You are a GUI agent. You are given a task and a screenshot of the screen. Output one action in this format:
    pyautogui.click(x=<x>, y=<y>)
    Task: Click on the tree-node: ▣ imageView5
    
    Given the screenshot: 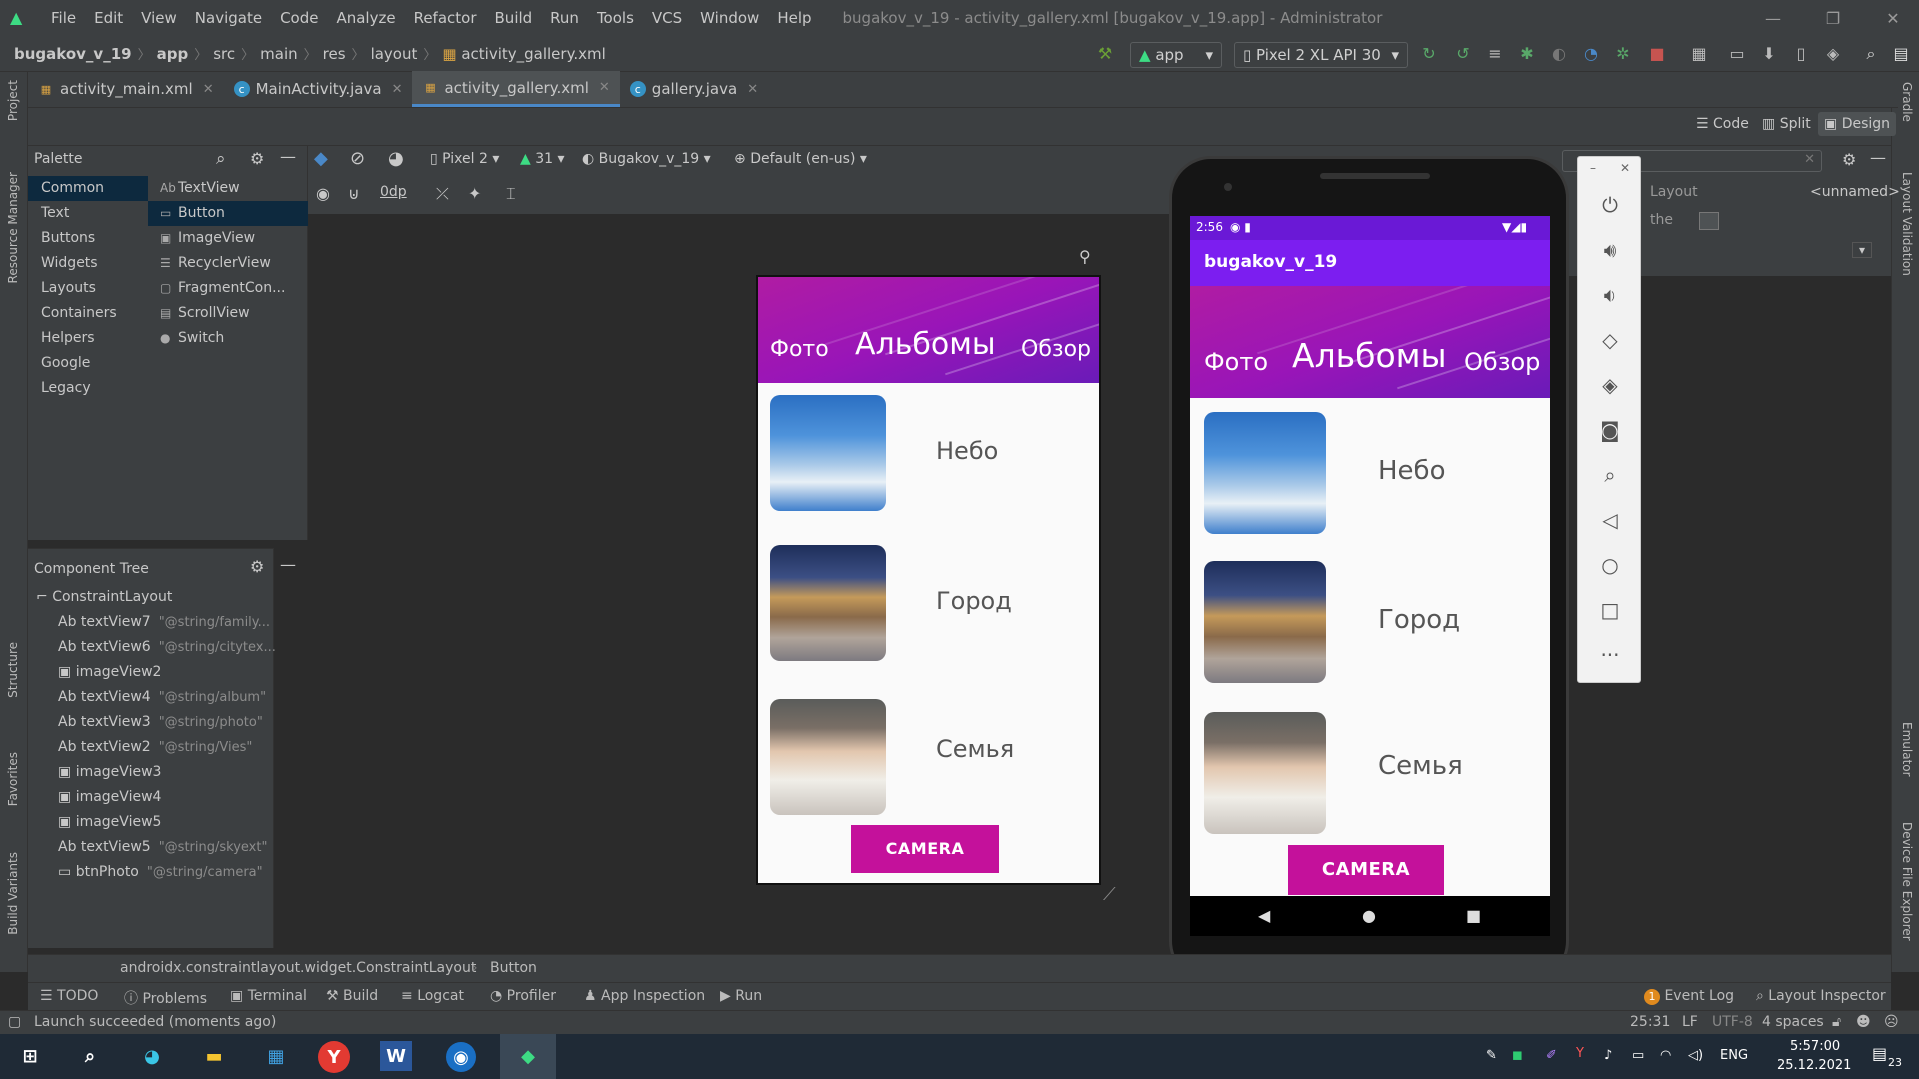 What is the action you would take?
    pyautogui.click(x=109, y=822)
    